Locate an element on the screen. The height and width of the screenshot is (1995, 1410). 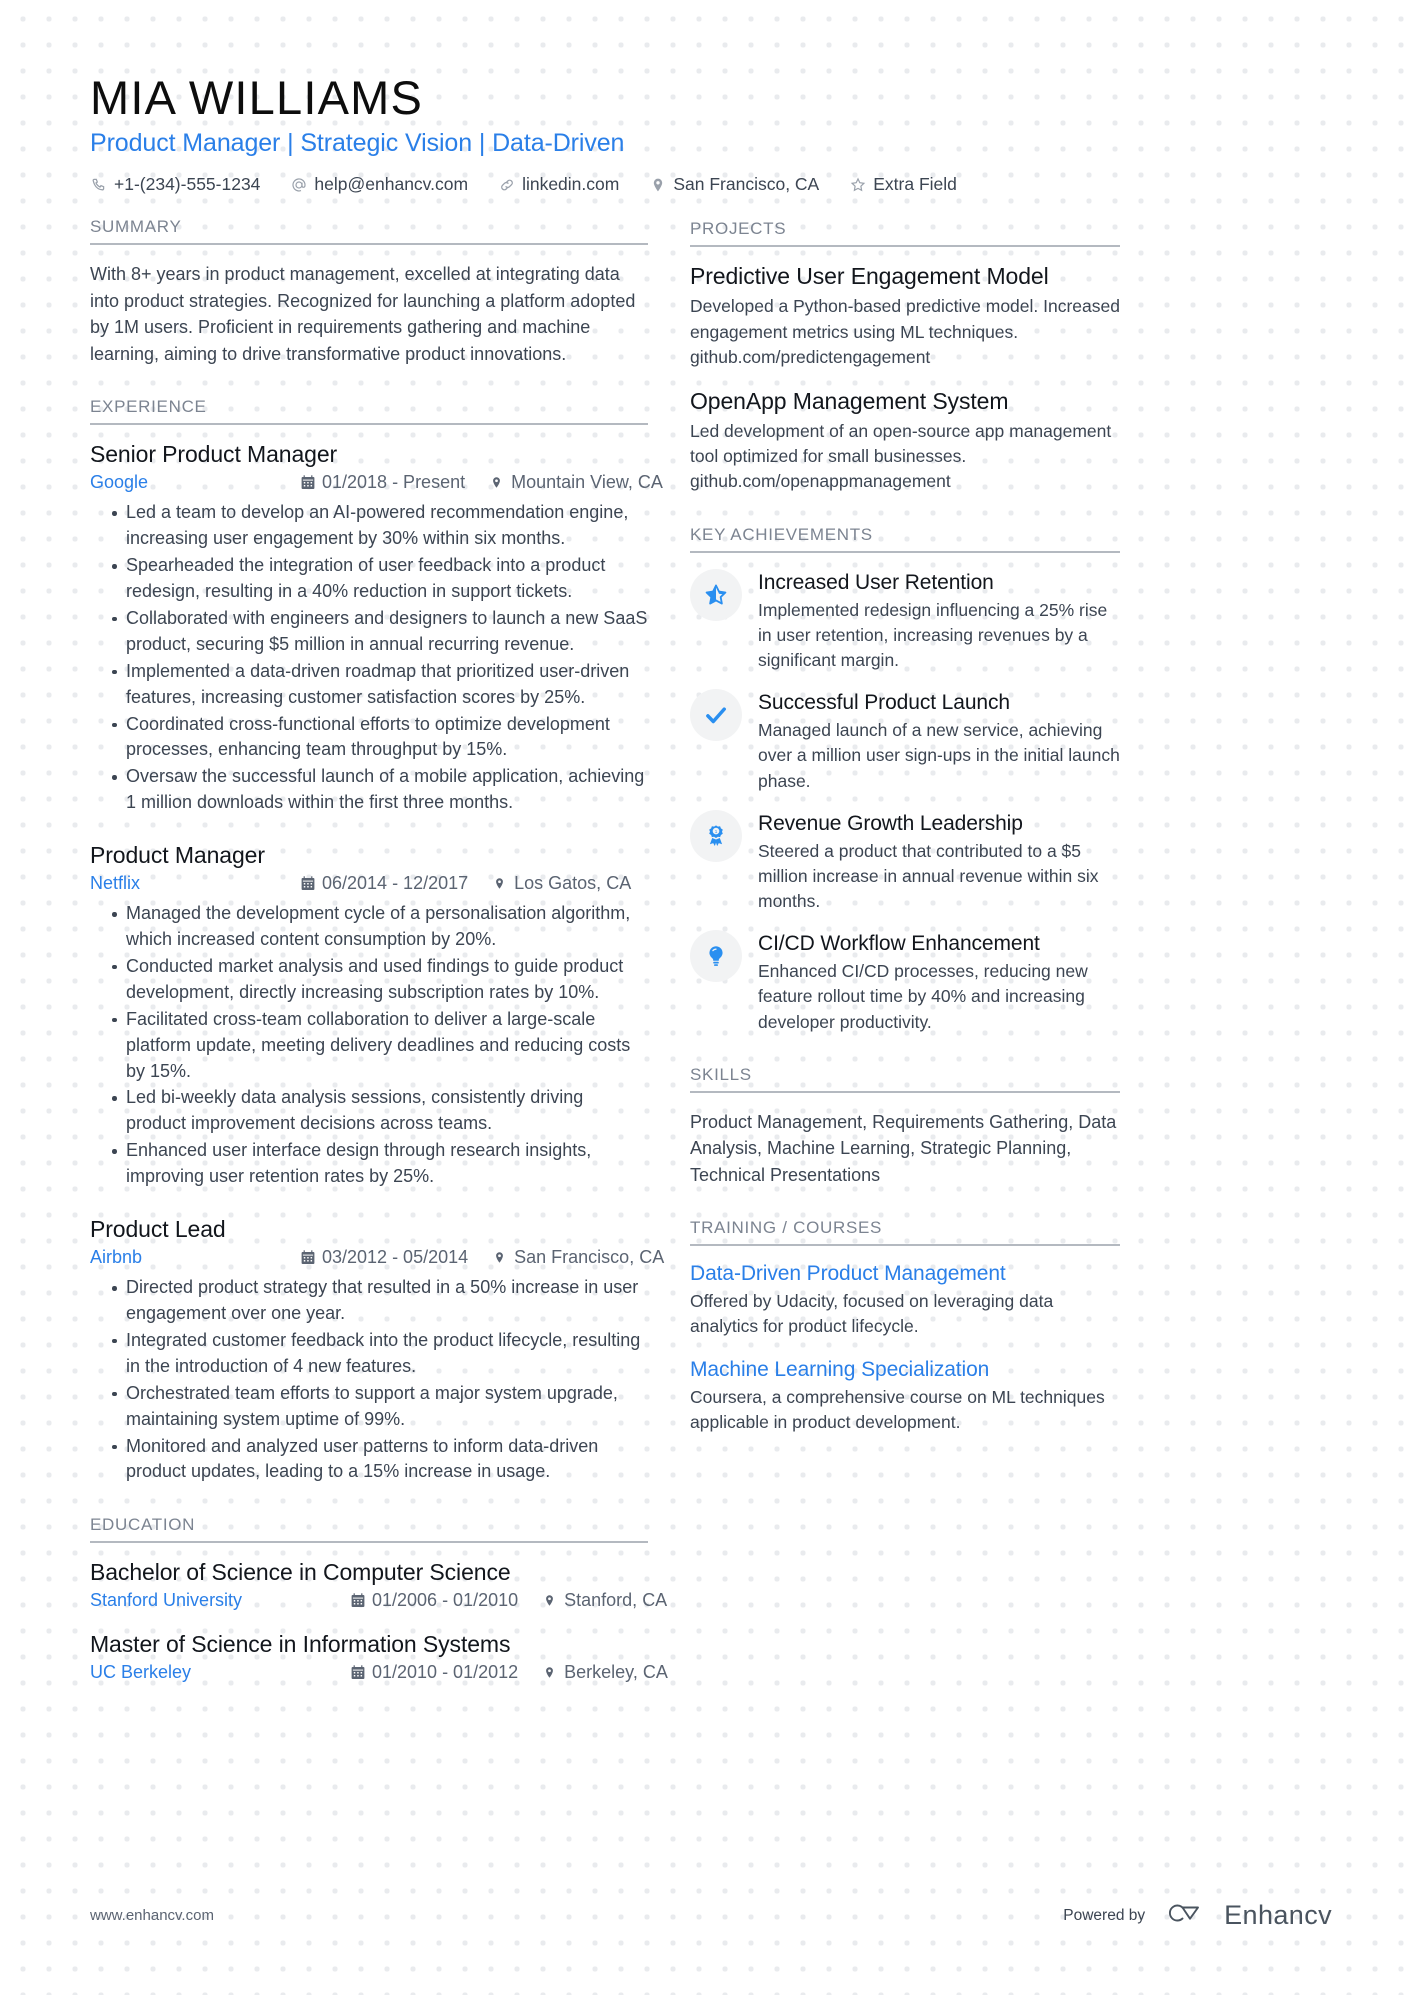
contact-link-text: linkedin.com is located at coordinates (571, 184).